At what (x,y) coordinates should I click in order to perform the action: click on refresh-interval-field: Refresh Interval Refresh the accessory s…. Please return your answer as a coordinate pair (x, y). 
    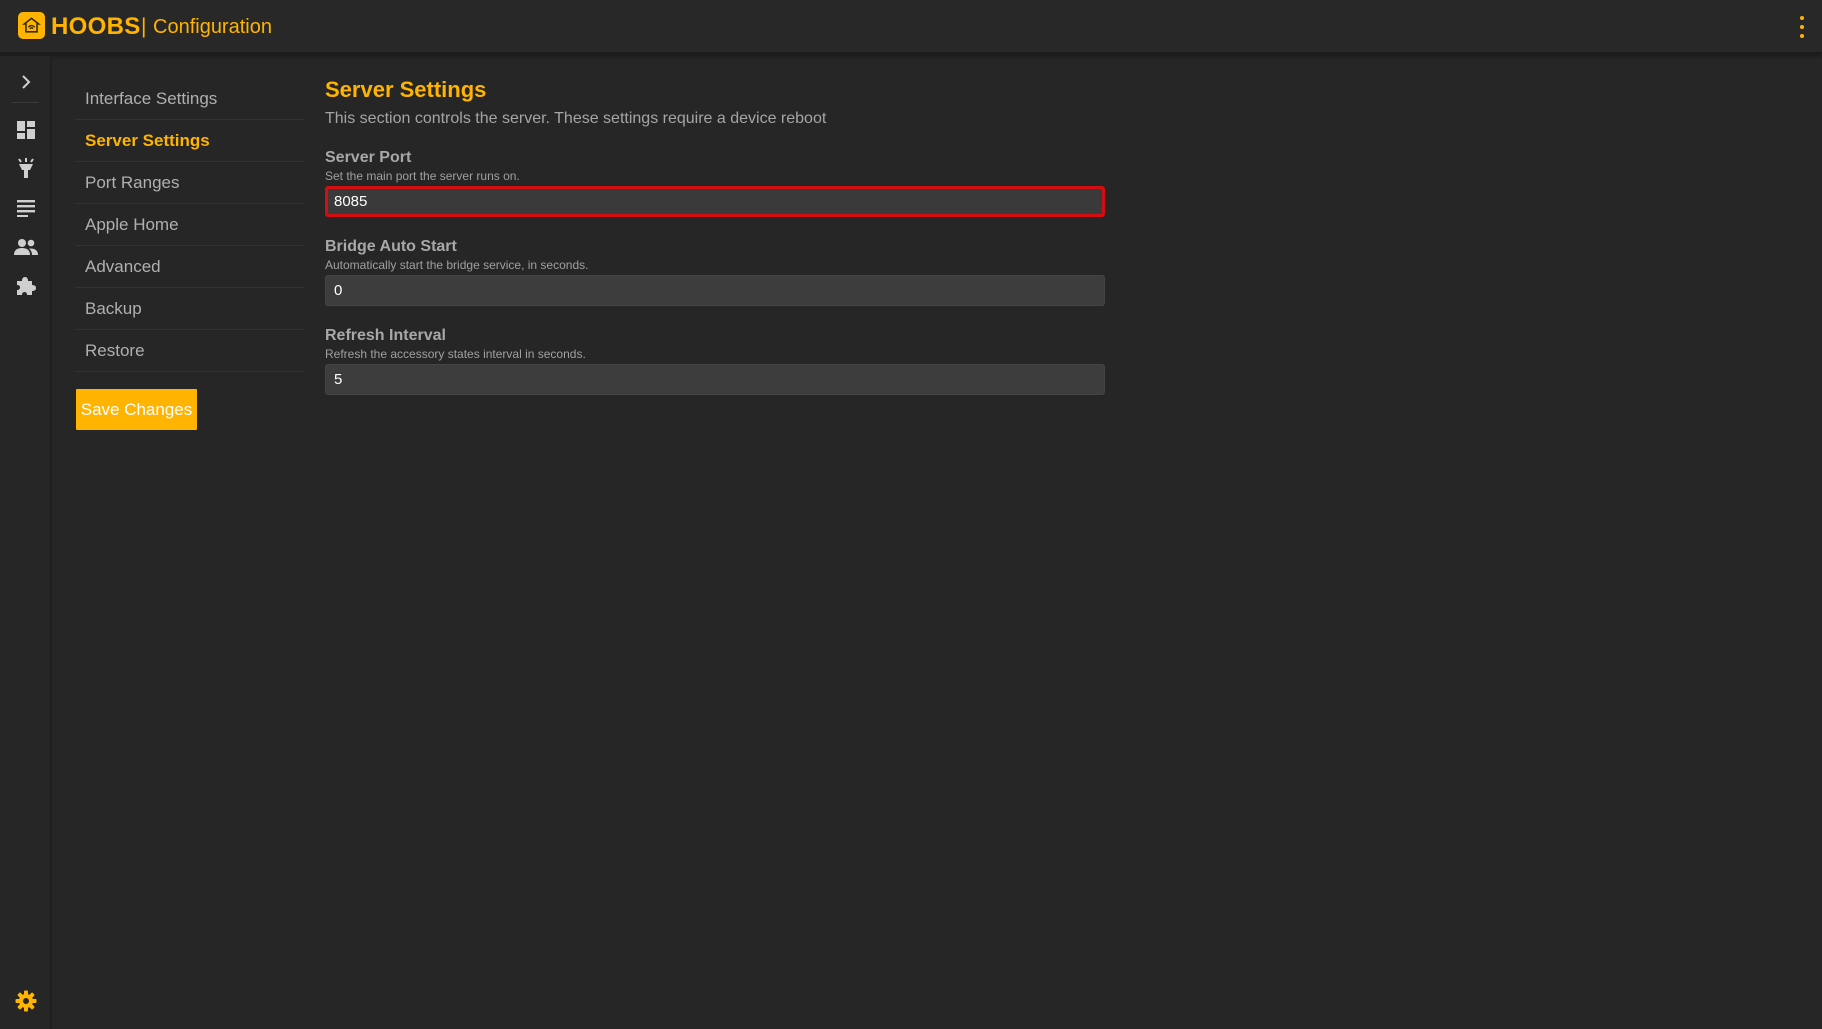
    Looking at the image, I should click on (715, 360).